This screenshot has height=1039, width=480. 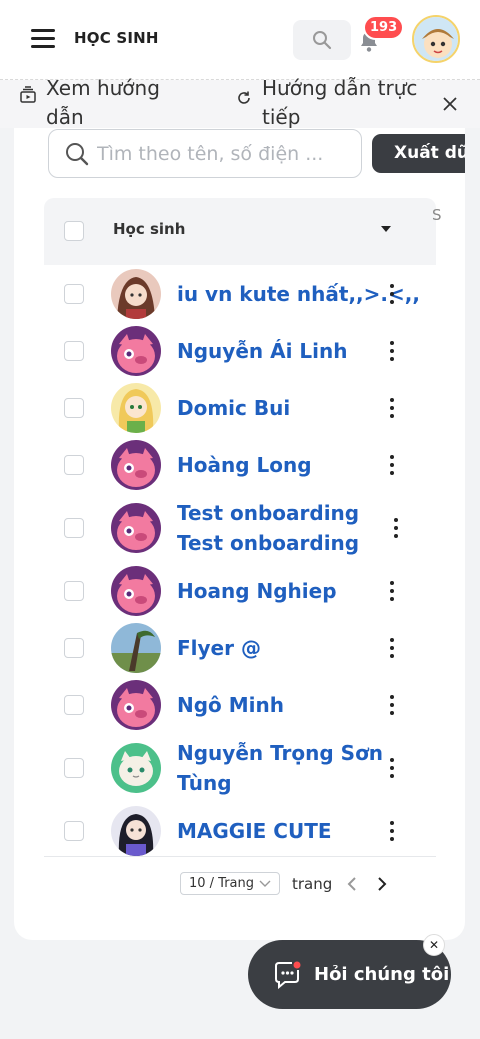 What do you see at coordinates (74, 231) in the screenshot?
I see `select-all-checkbox` at bounding box center [74, 231].